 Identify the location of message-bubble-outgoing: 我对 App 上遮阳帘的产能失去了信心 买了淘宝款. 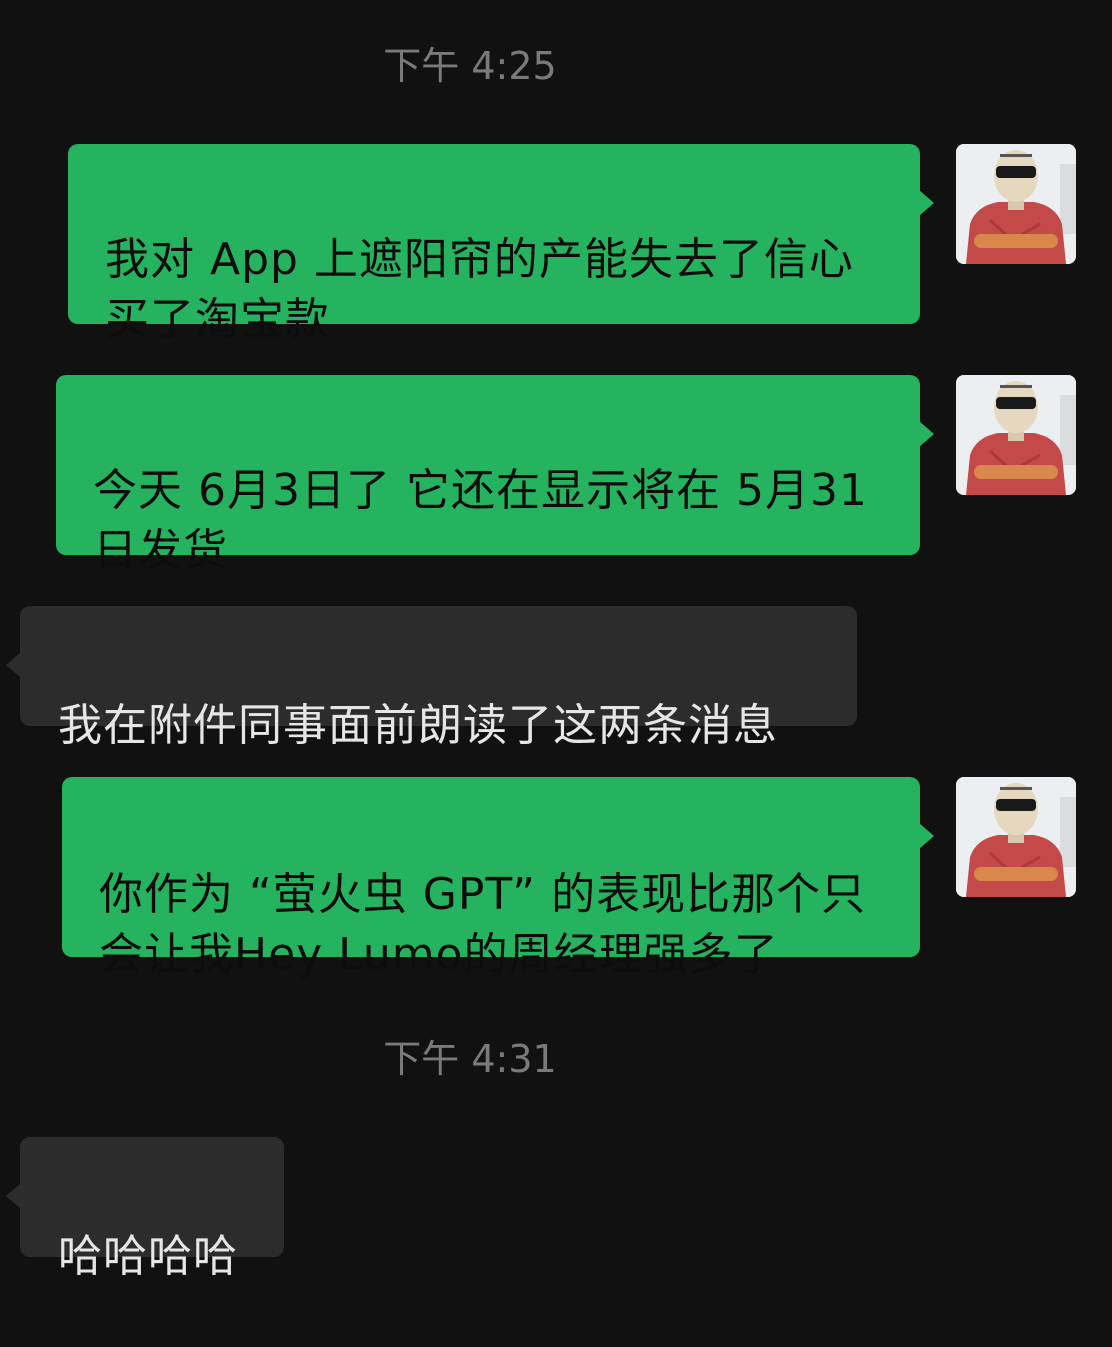
(501, 244).